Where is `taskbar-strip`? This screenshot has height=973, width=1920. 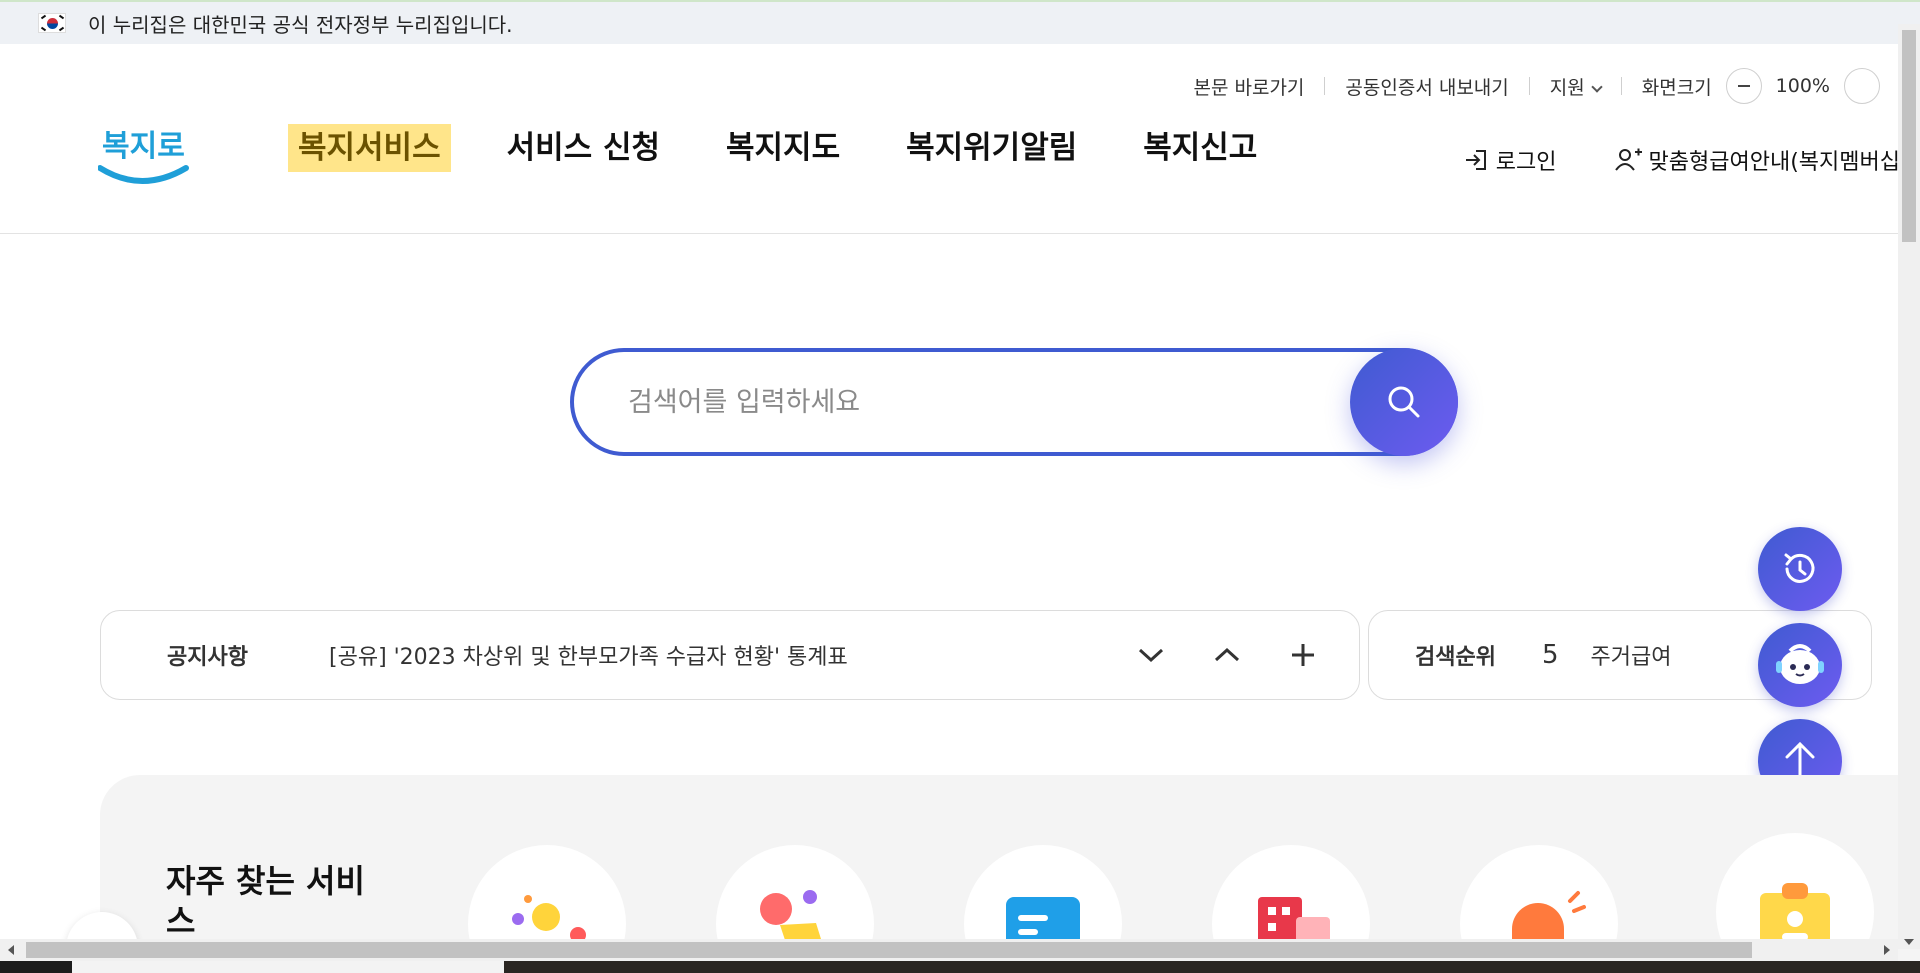 taskbar-strip is located at coordinates (1212, 967).